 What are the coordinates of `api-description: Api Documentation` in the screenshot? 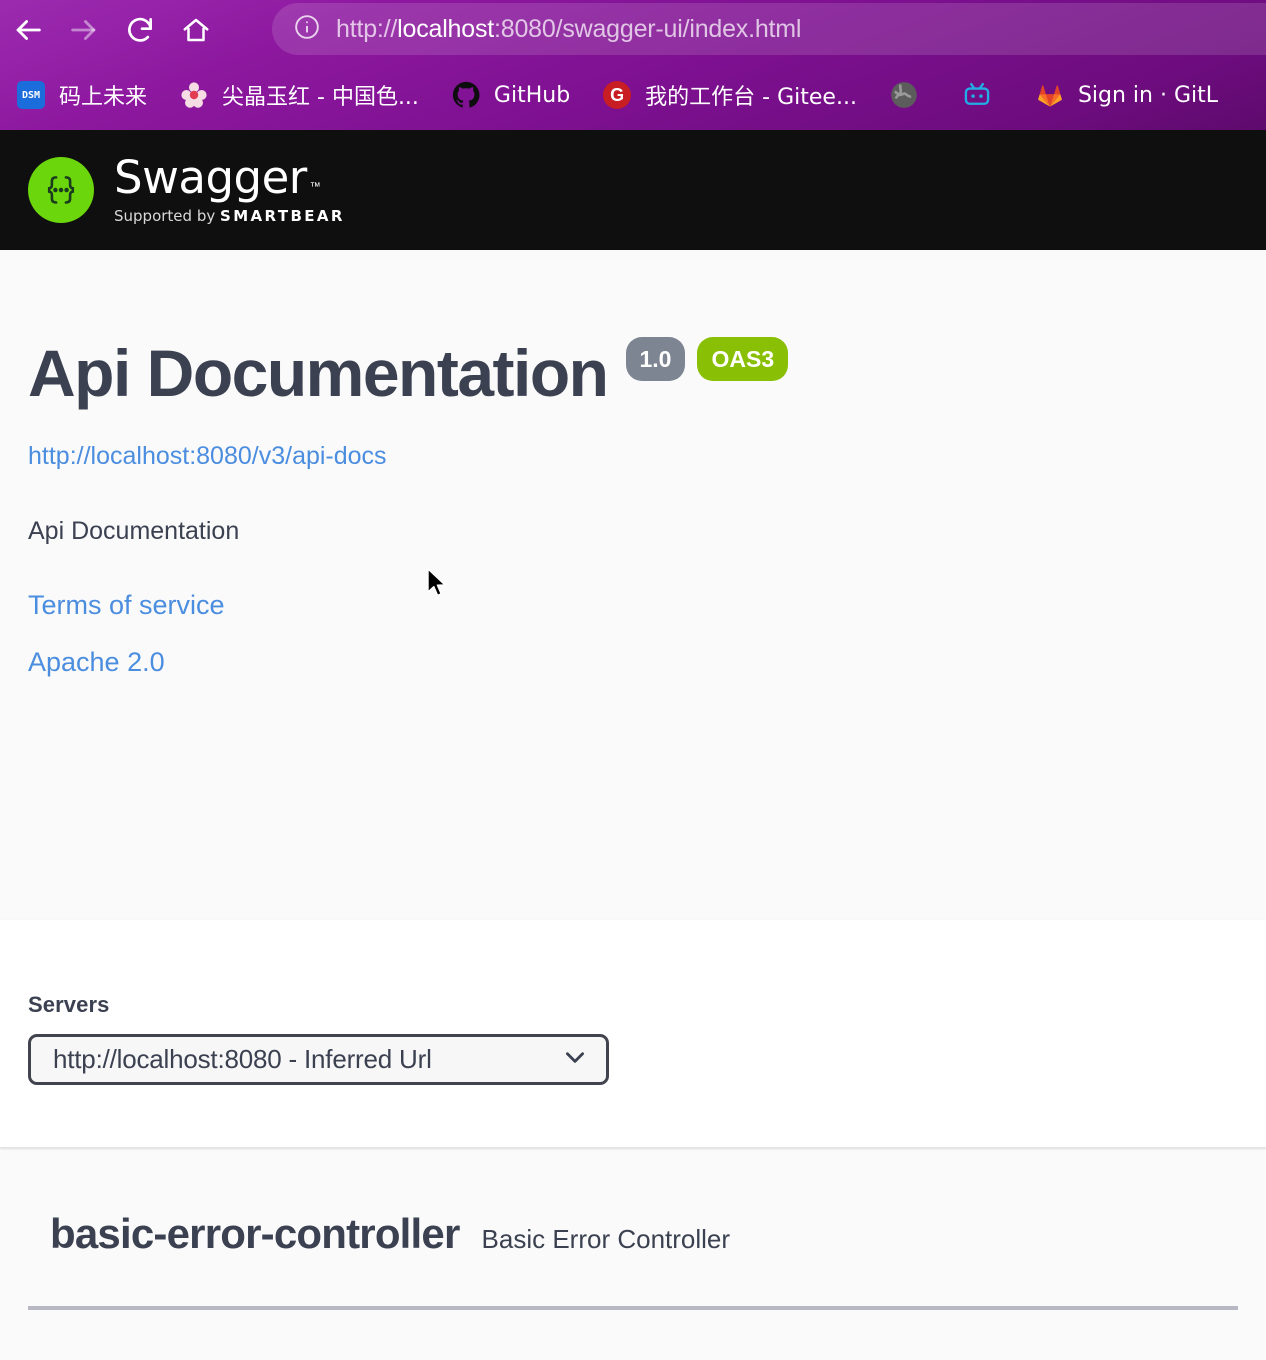 It's located at (134, 531).